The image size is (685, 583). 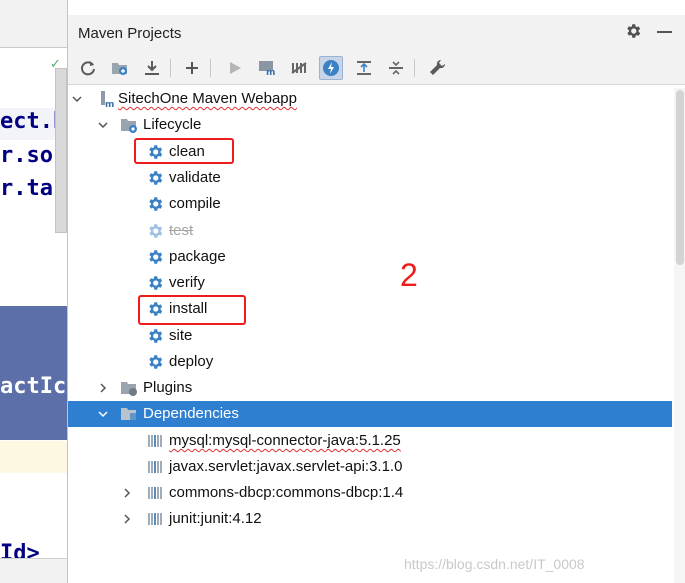 What do you see at coordinates (680, 177) in the screenshot?
I see `scrollbar-thumb` at bounding box center [680, 177].